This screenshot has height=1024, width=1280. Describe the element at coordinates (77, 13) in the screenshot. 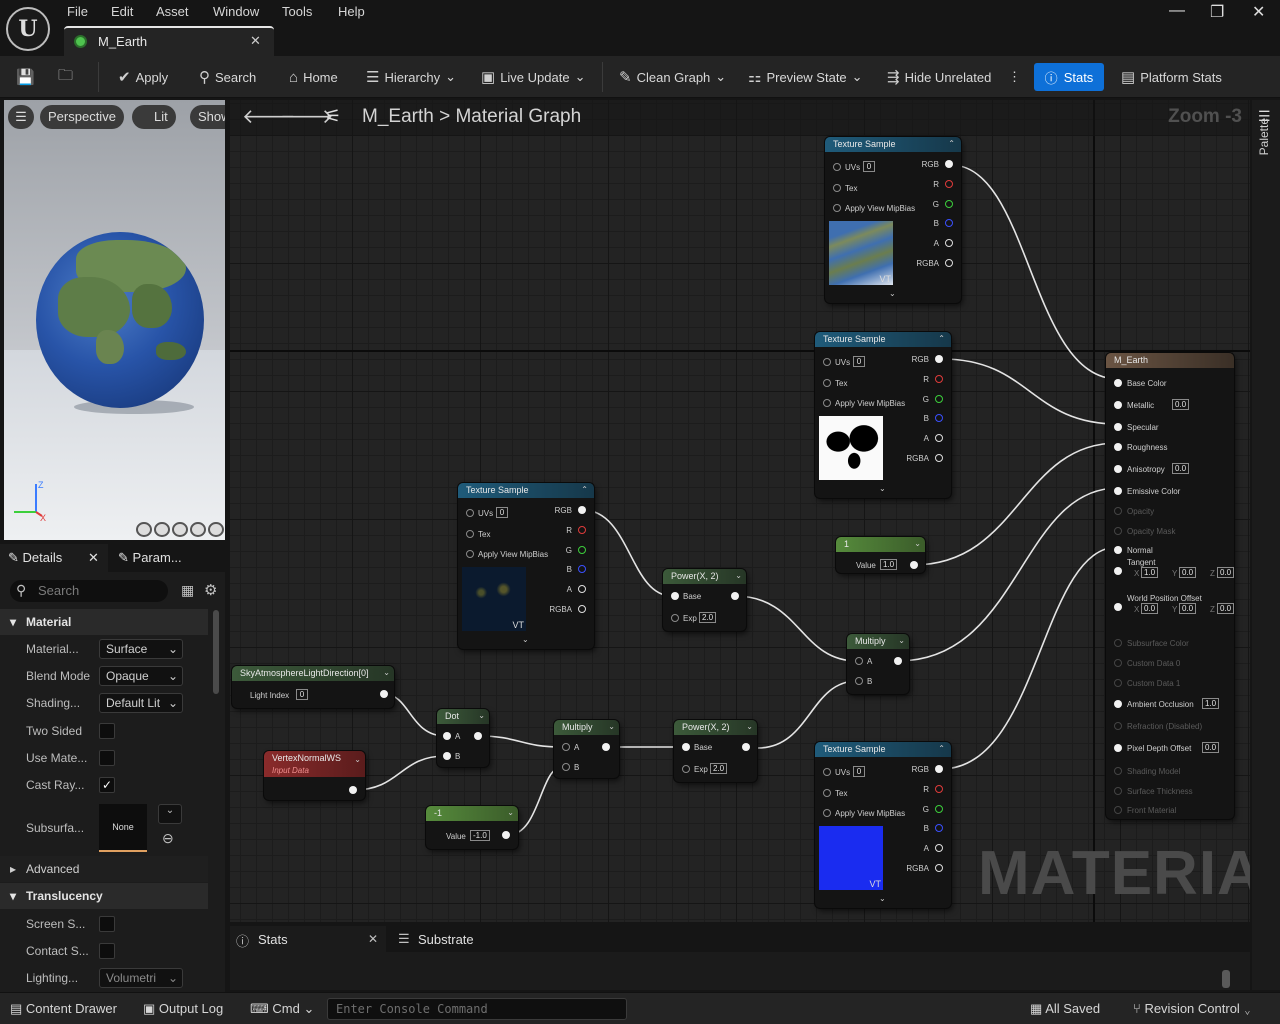

I see `menu-file: File` at that location.